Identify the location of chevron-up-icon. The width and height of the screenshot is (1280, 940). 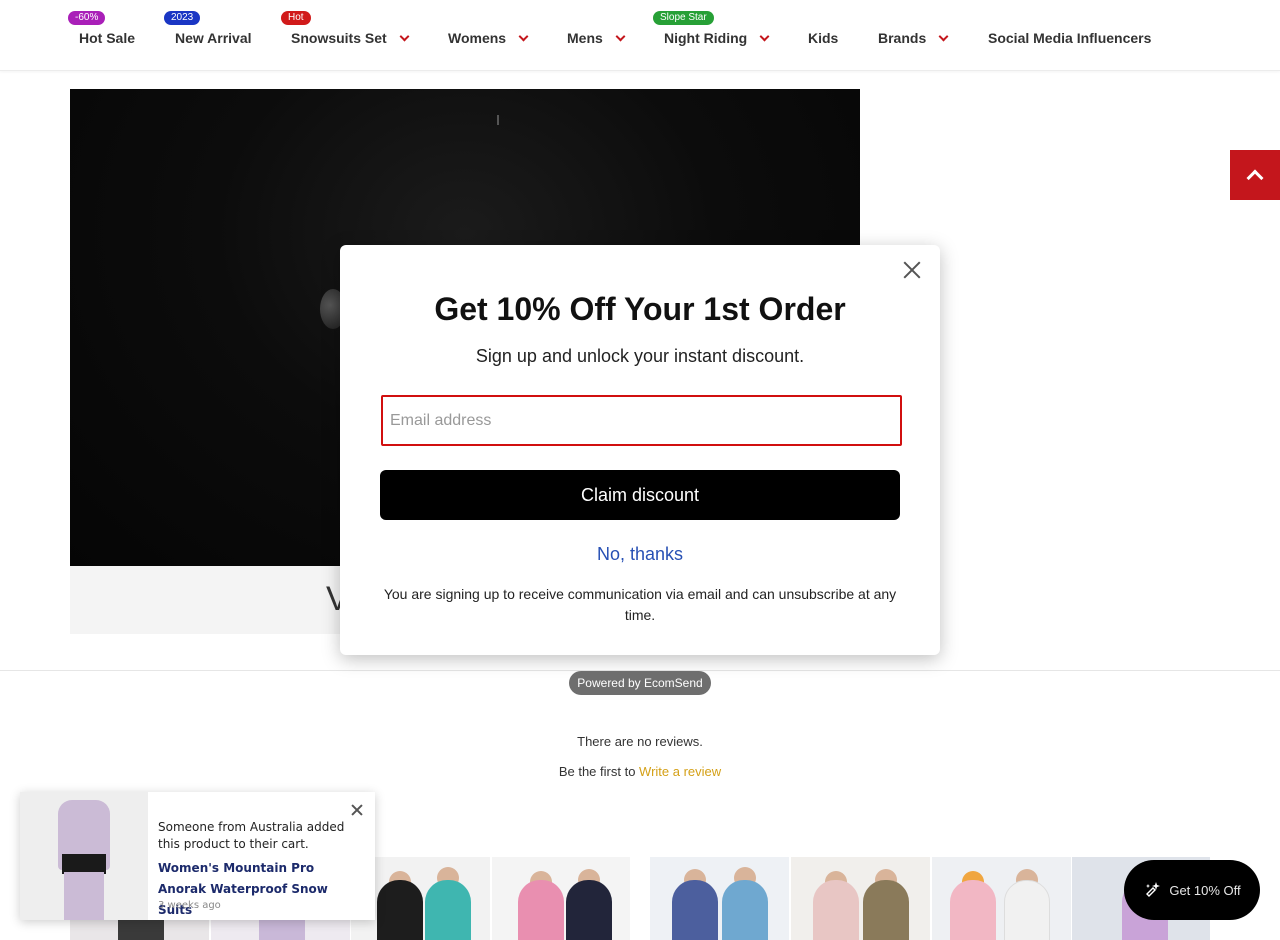
(1255, 178).